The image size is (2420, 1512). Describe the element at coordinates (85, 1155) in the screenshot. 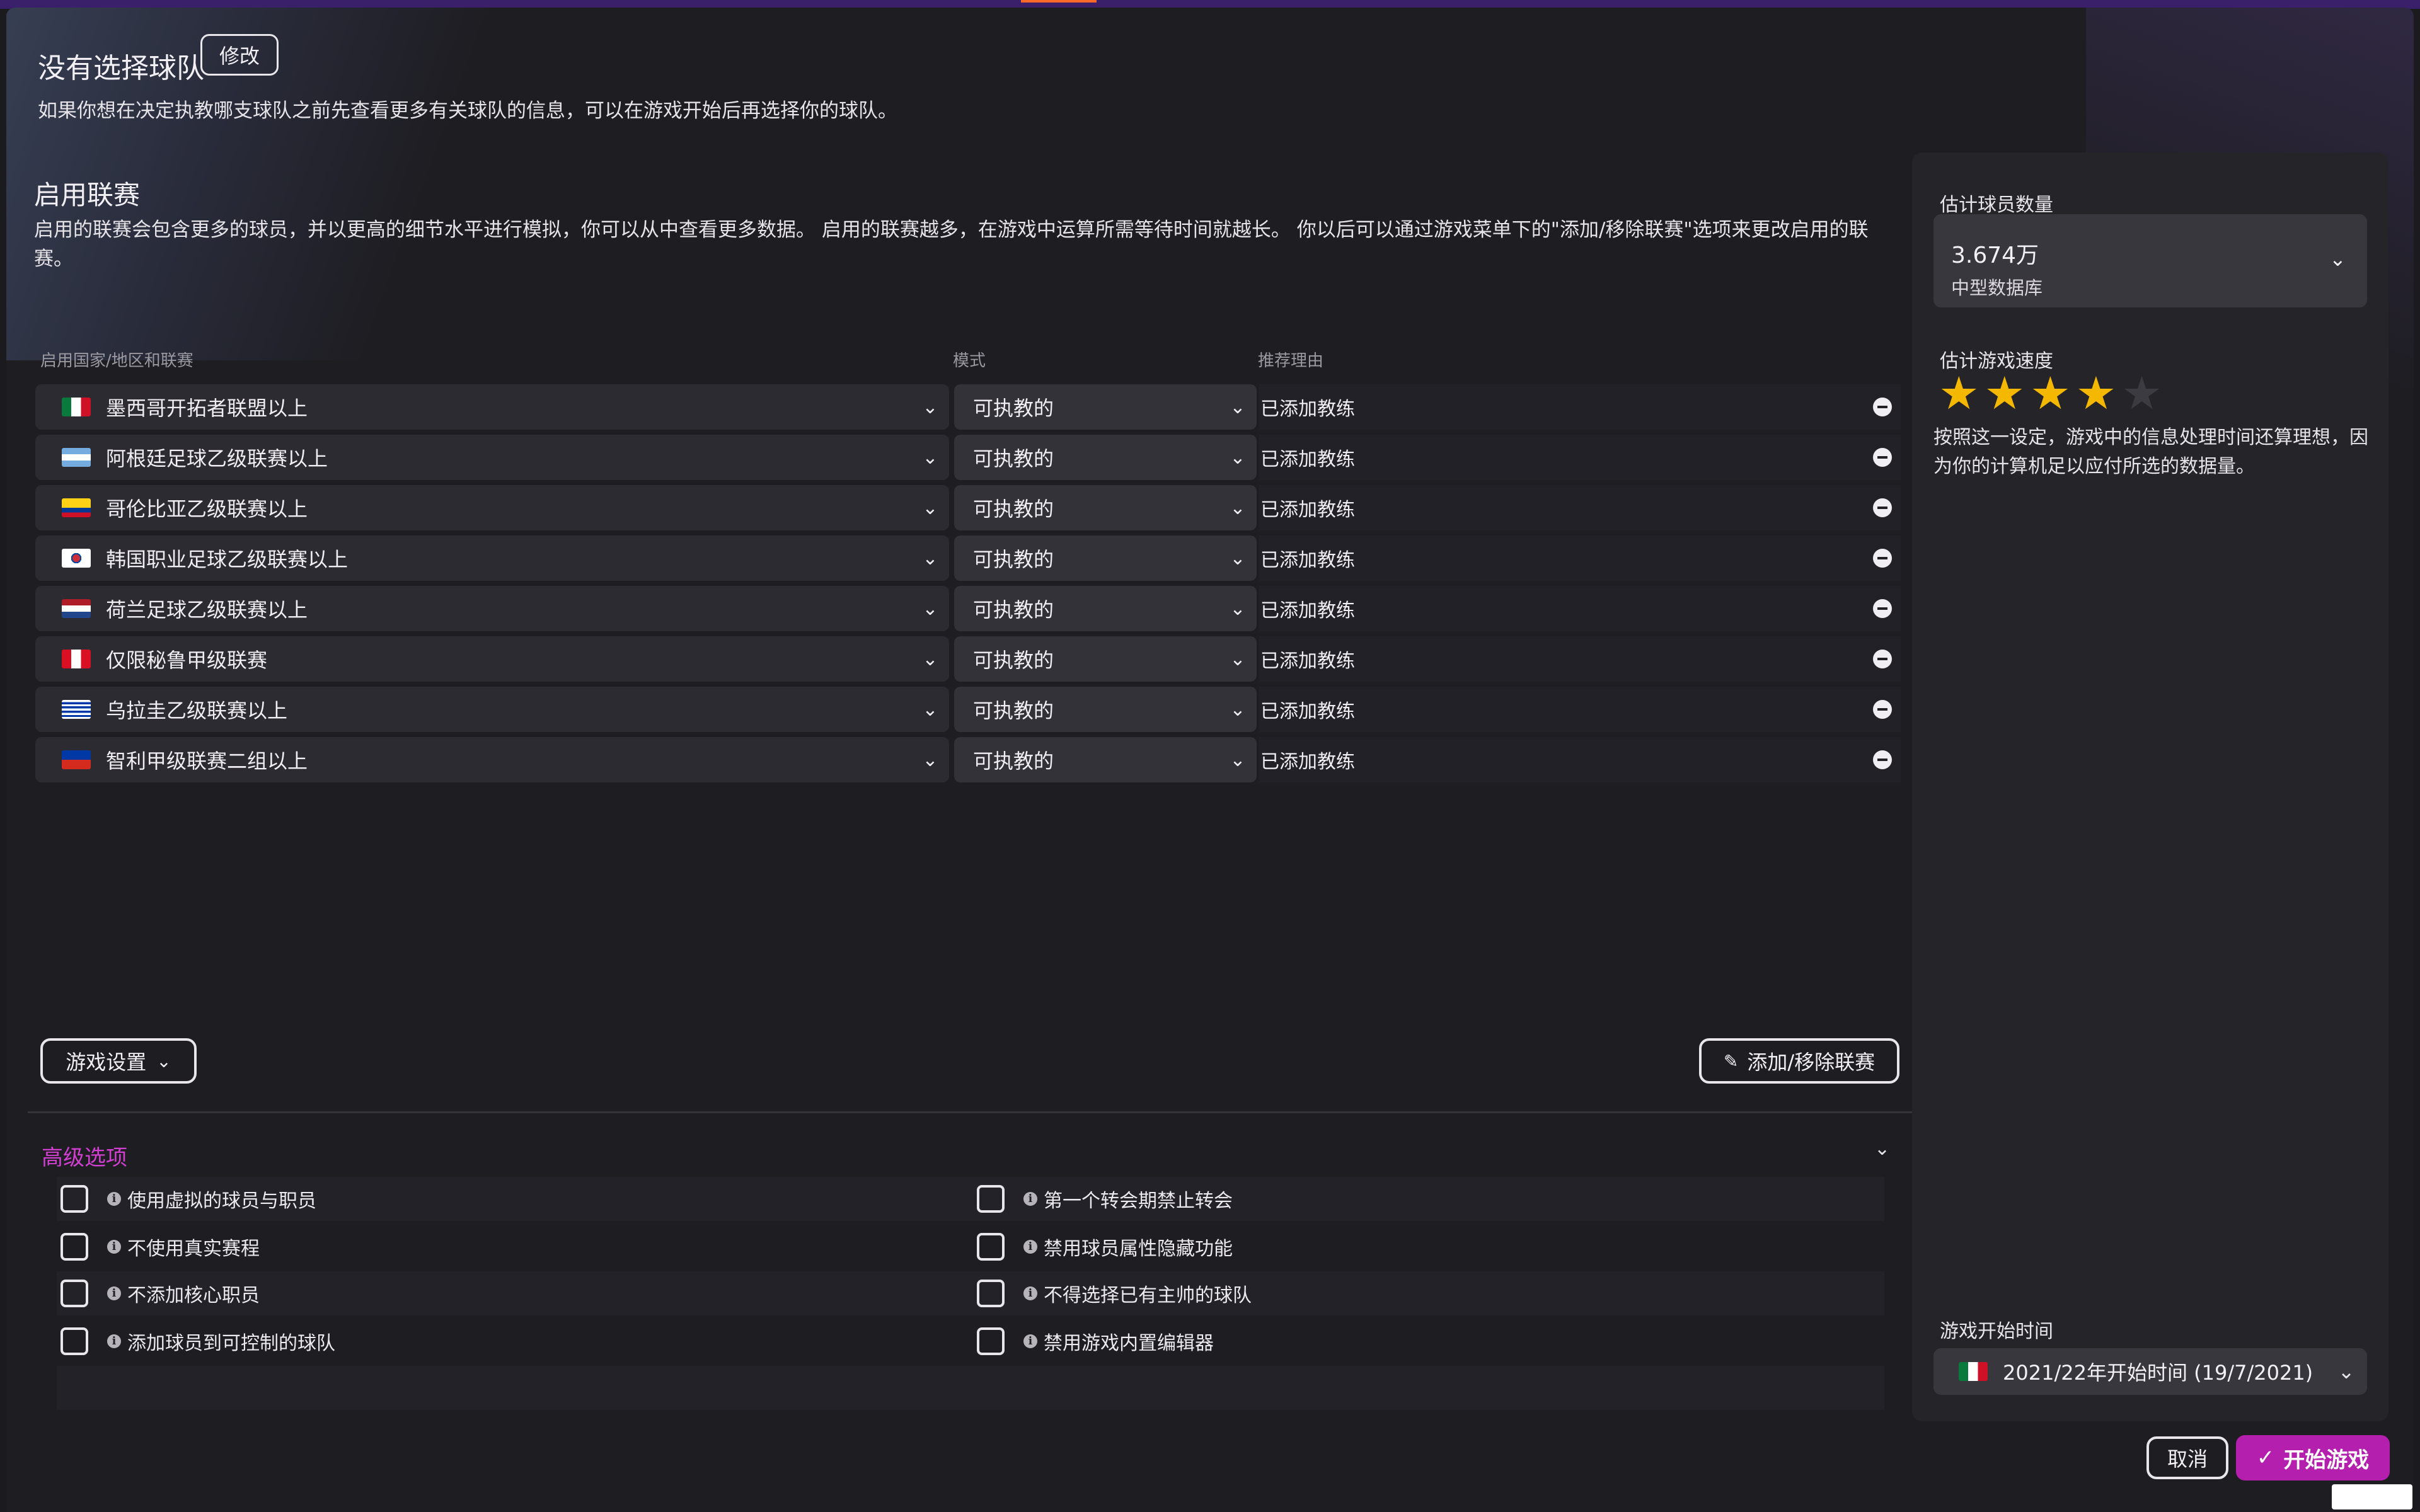

I see `advanced-options-title: 高级选项` at that location.